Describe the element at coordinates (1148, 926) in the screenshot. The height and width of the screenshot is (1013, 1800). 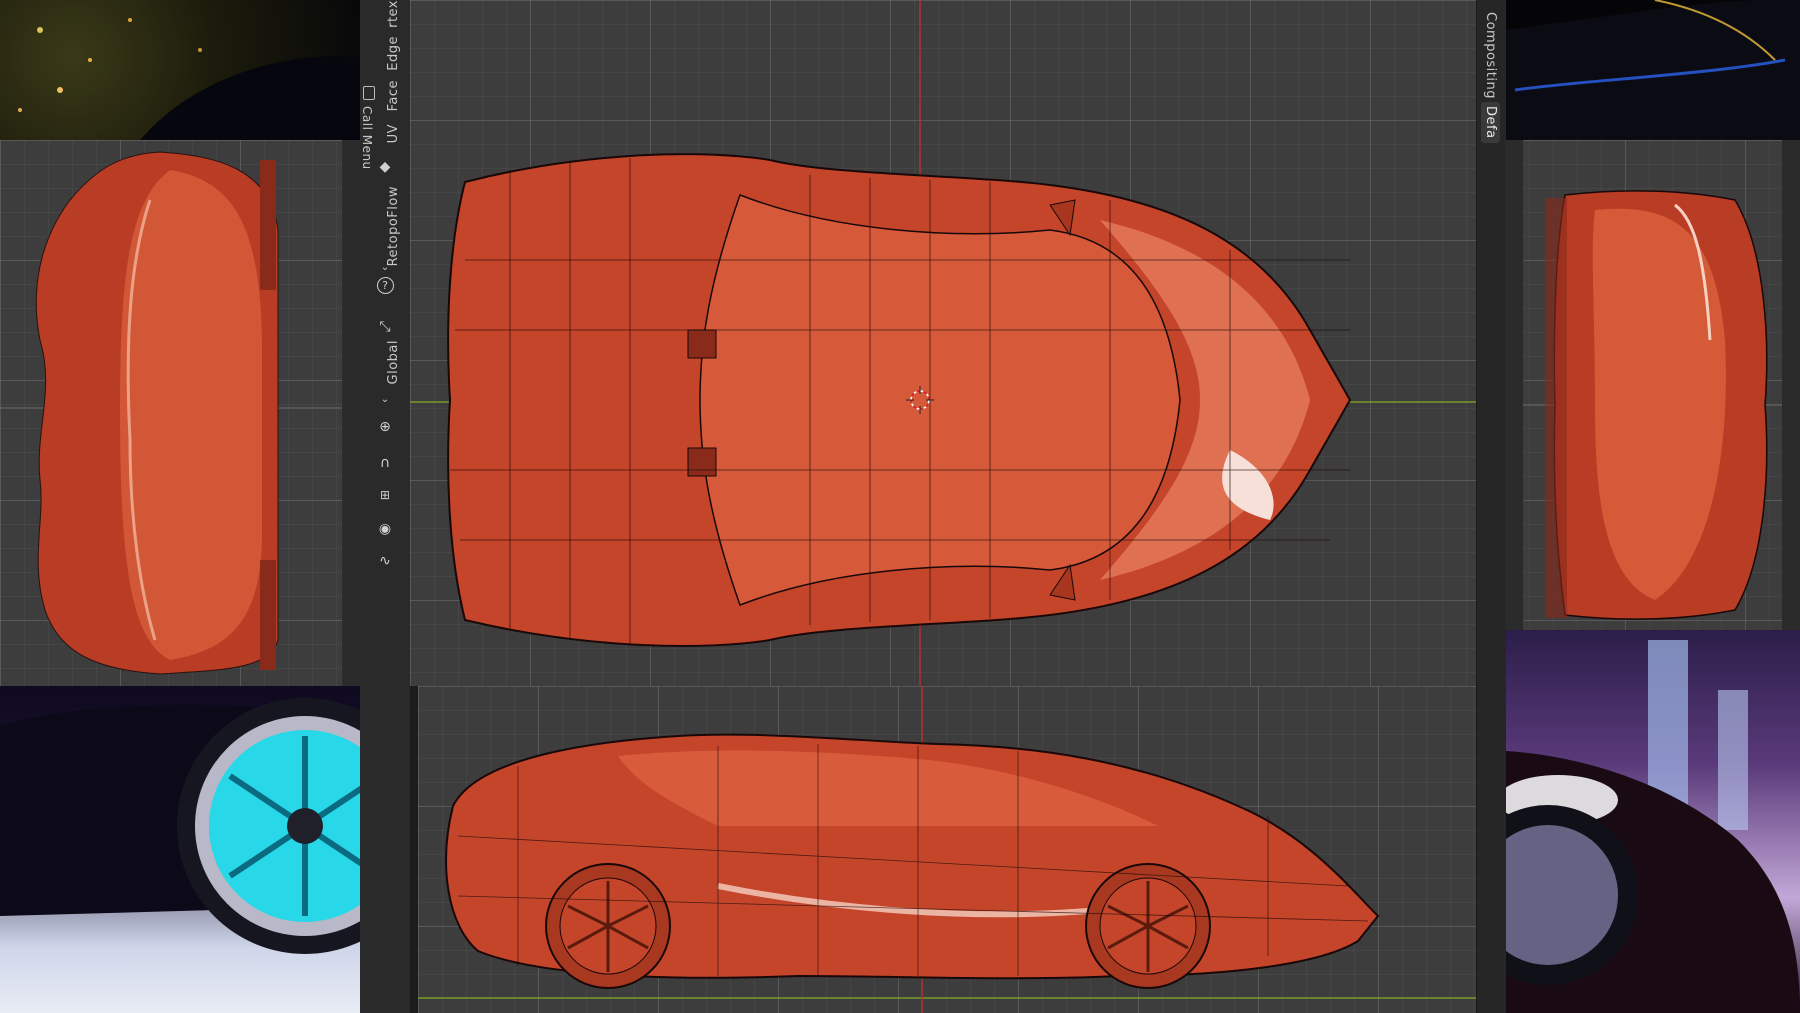
I see `front-wheel-icon` at that location.